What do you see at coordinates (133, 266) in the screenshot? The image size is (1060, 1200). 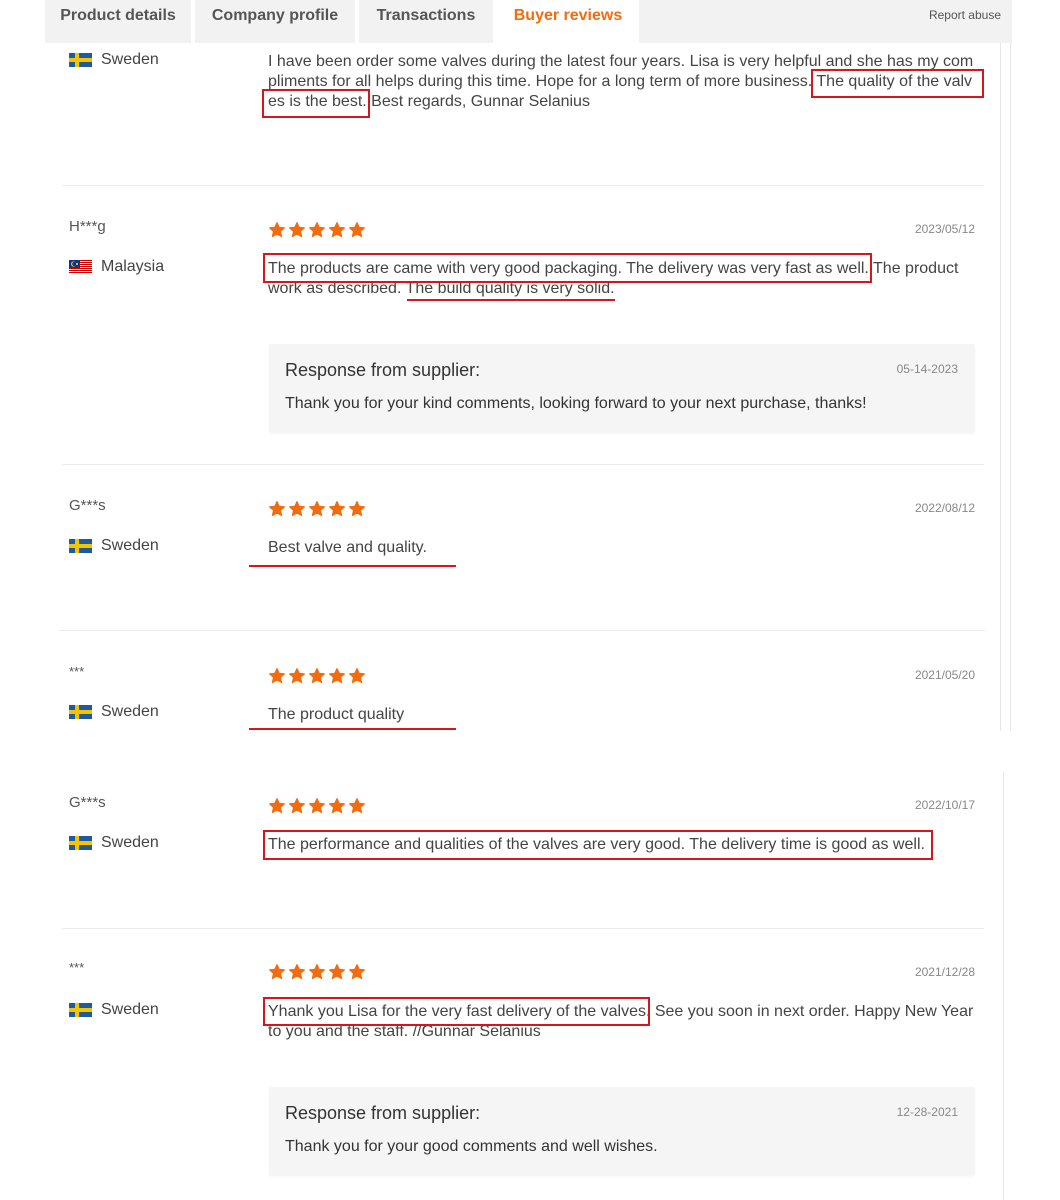 I see `country-label: Malaysia` at bounding box center [133, 266].